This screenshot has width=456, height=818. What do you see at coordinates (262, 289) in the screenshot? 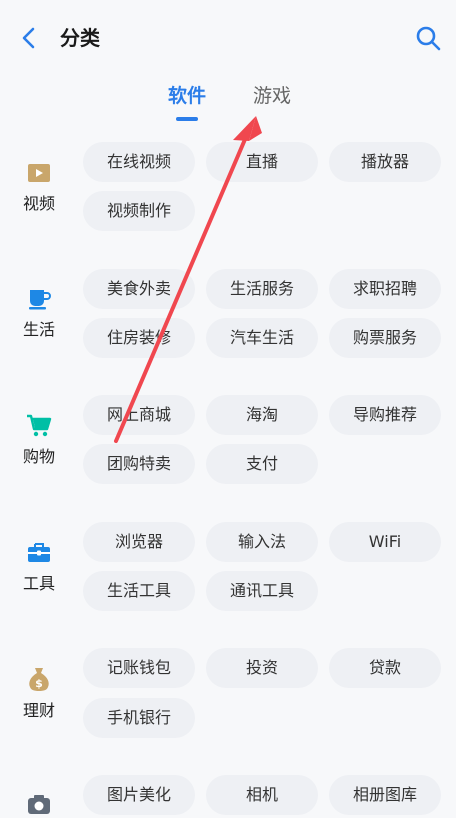
I see `chip-life-service: 生活服务` at bounding box center [262, 289].